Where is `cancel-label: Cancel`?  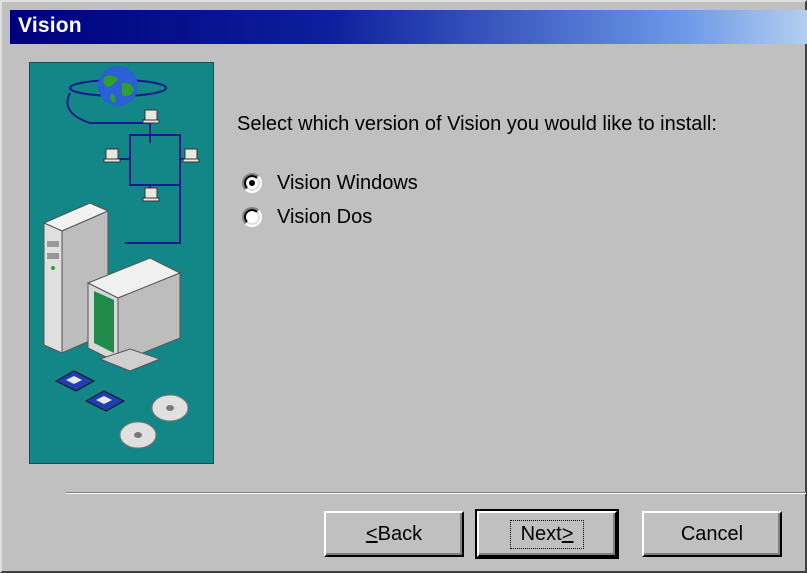
cancel-label: Cancel is located at coordinates (712, 533).